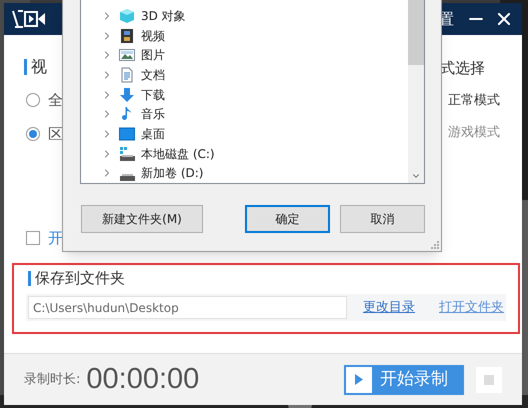 This screenshot has width=528, height=408. What do you see at coordinates (55, 100) in the screenshot?
I see `radio-label: 全` at bounding box center [55, 100].